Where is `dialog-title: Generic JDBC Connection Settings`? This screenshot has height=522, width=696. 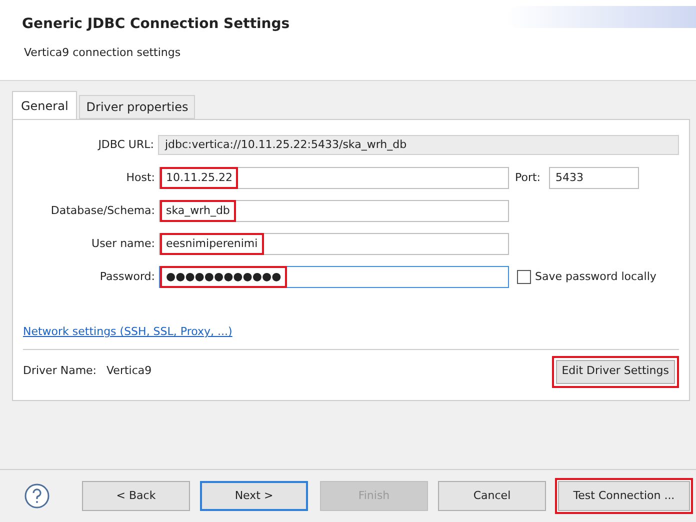 dialog-title: Generic JDBC Connection Settings is located at coordinates (156, 24).